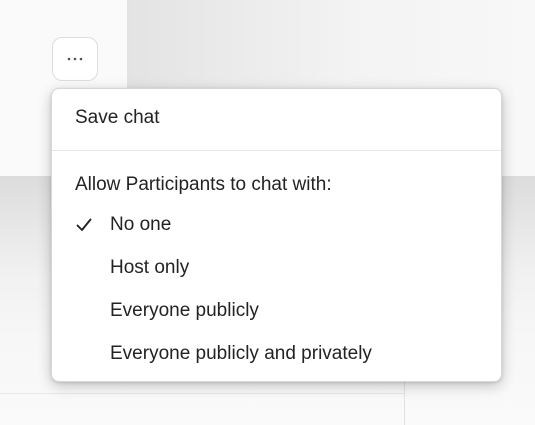 The height and width of the screenshot is (425, 535). I want to click on ellipsis-icon, so click(75, 59).